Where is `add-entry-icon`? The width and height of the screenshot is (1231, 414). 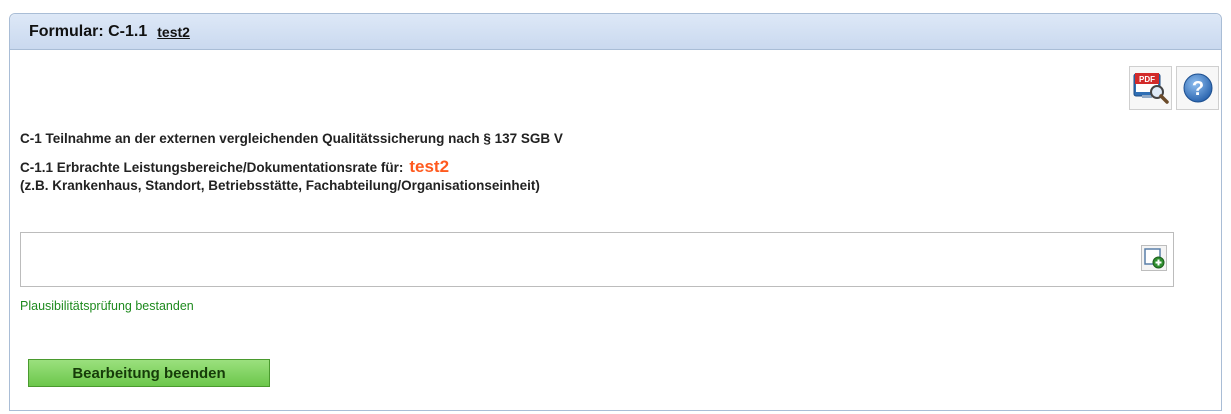
add-entry-icon is located at coordinates (1154, 258).